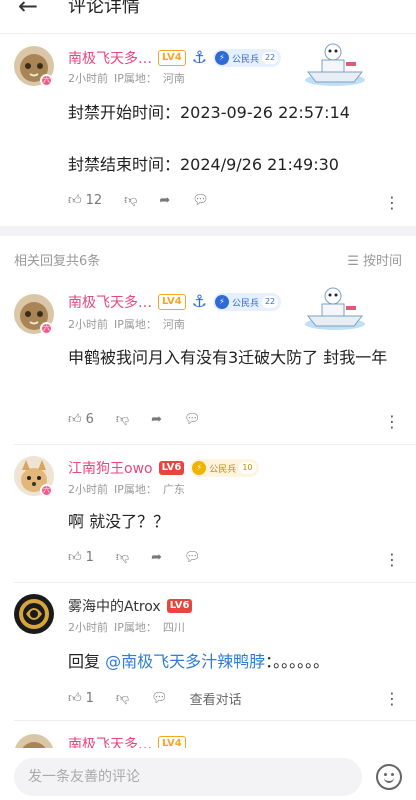 The image size is (416, 800). Describe the element at coordinates (188, 777) in the screenshot. I see `comment-input` at that location.